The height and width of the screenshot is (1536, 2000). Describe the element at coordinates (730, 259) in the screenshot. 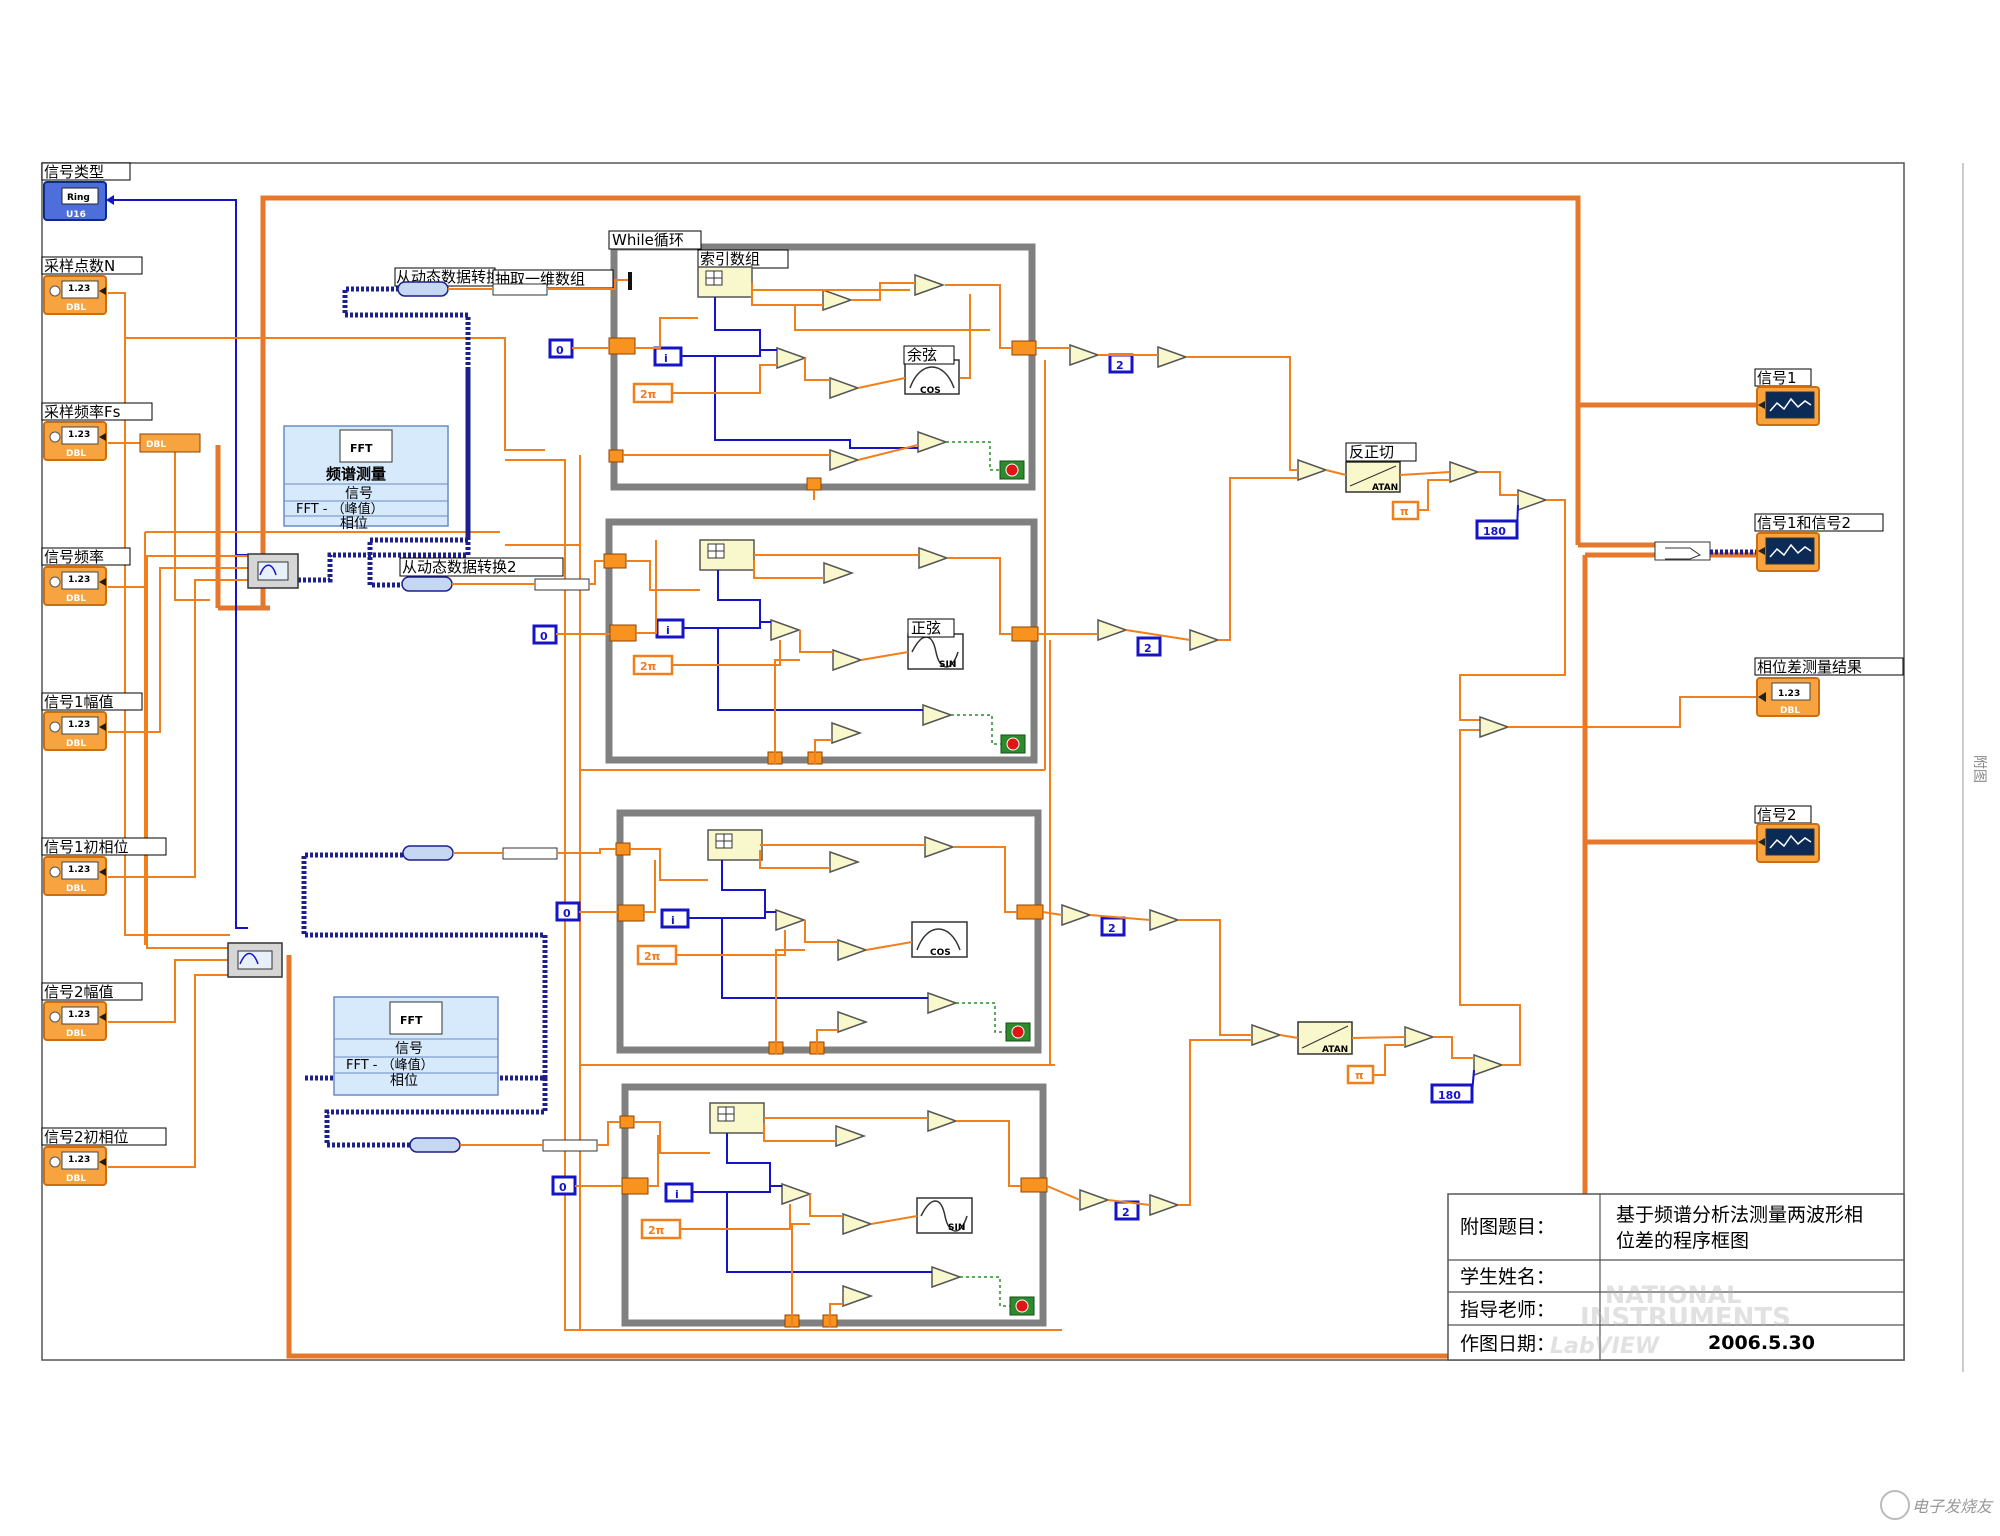

I see `index-array-label: 索引数组` at that location.